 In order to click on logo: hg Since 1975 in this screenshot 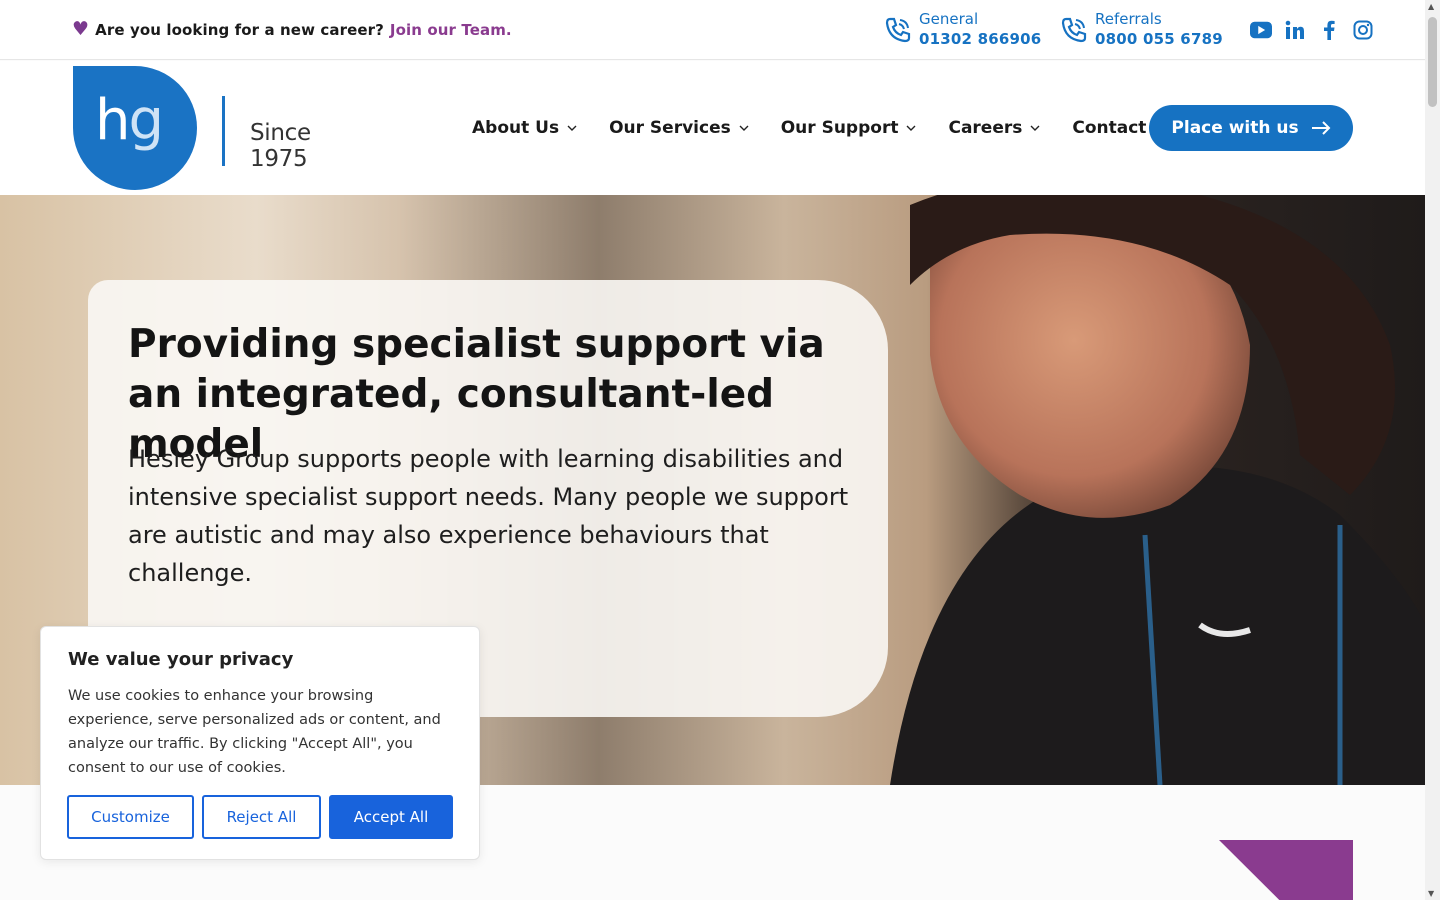, I will do `click(218, 128)`.